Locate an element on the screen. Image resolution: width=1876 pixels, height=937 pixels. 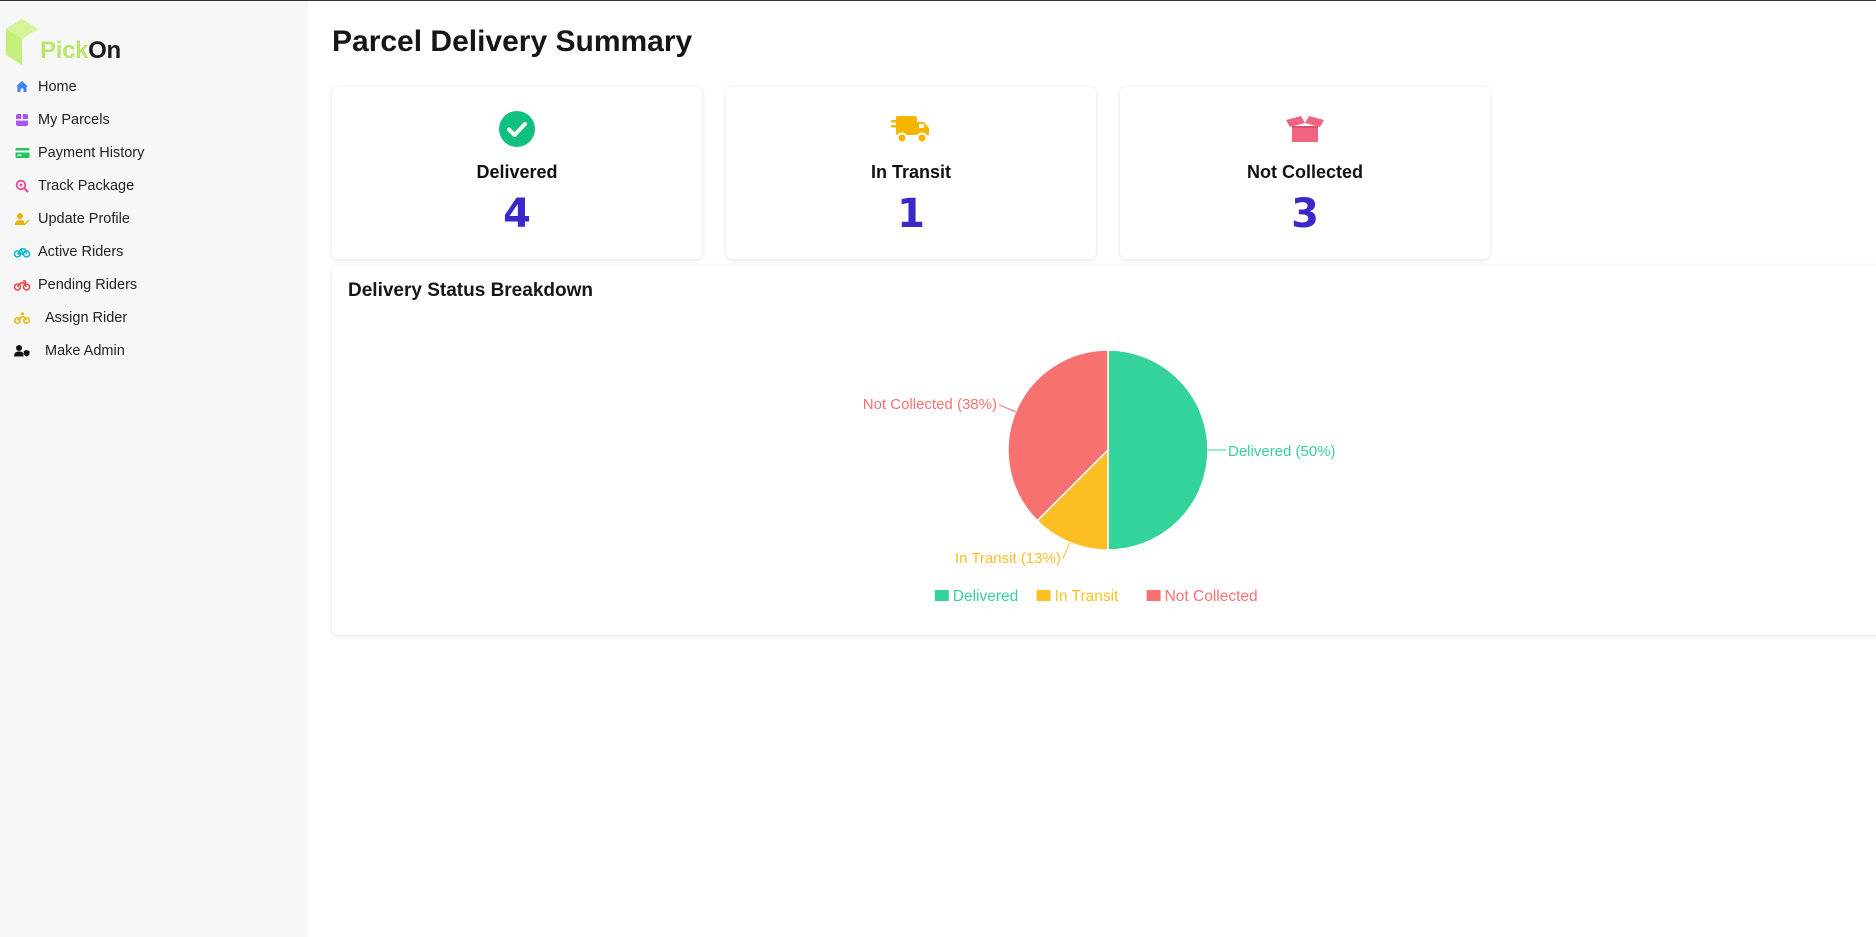
logo: PickOn is located at coordinates (74, 43).